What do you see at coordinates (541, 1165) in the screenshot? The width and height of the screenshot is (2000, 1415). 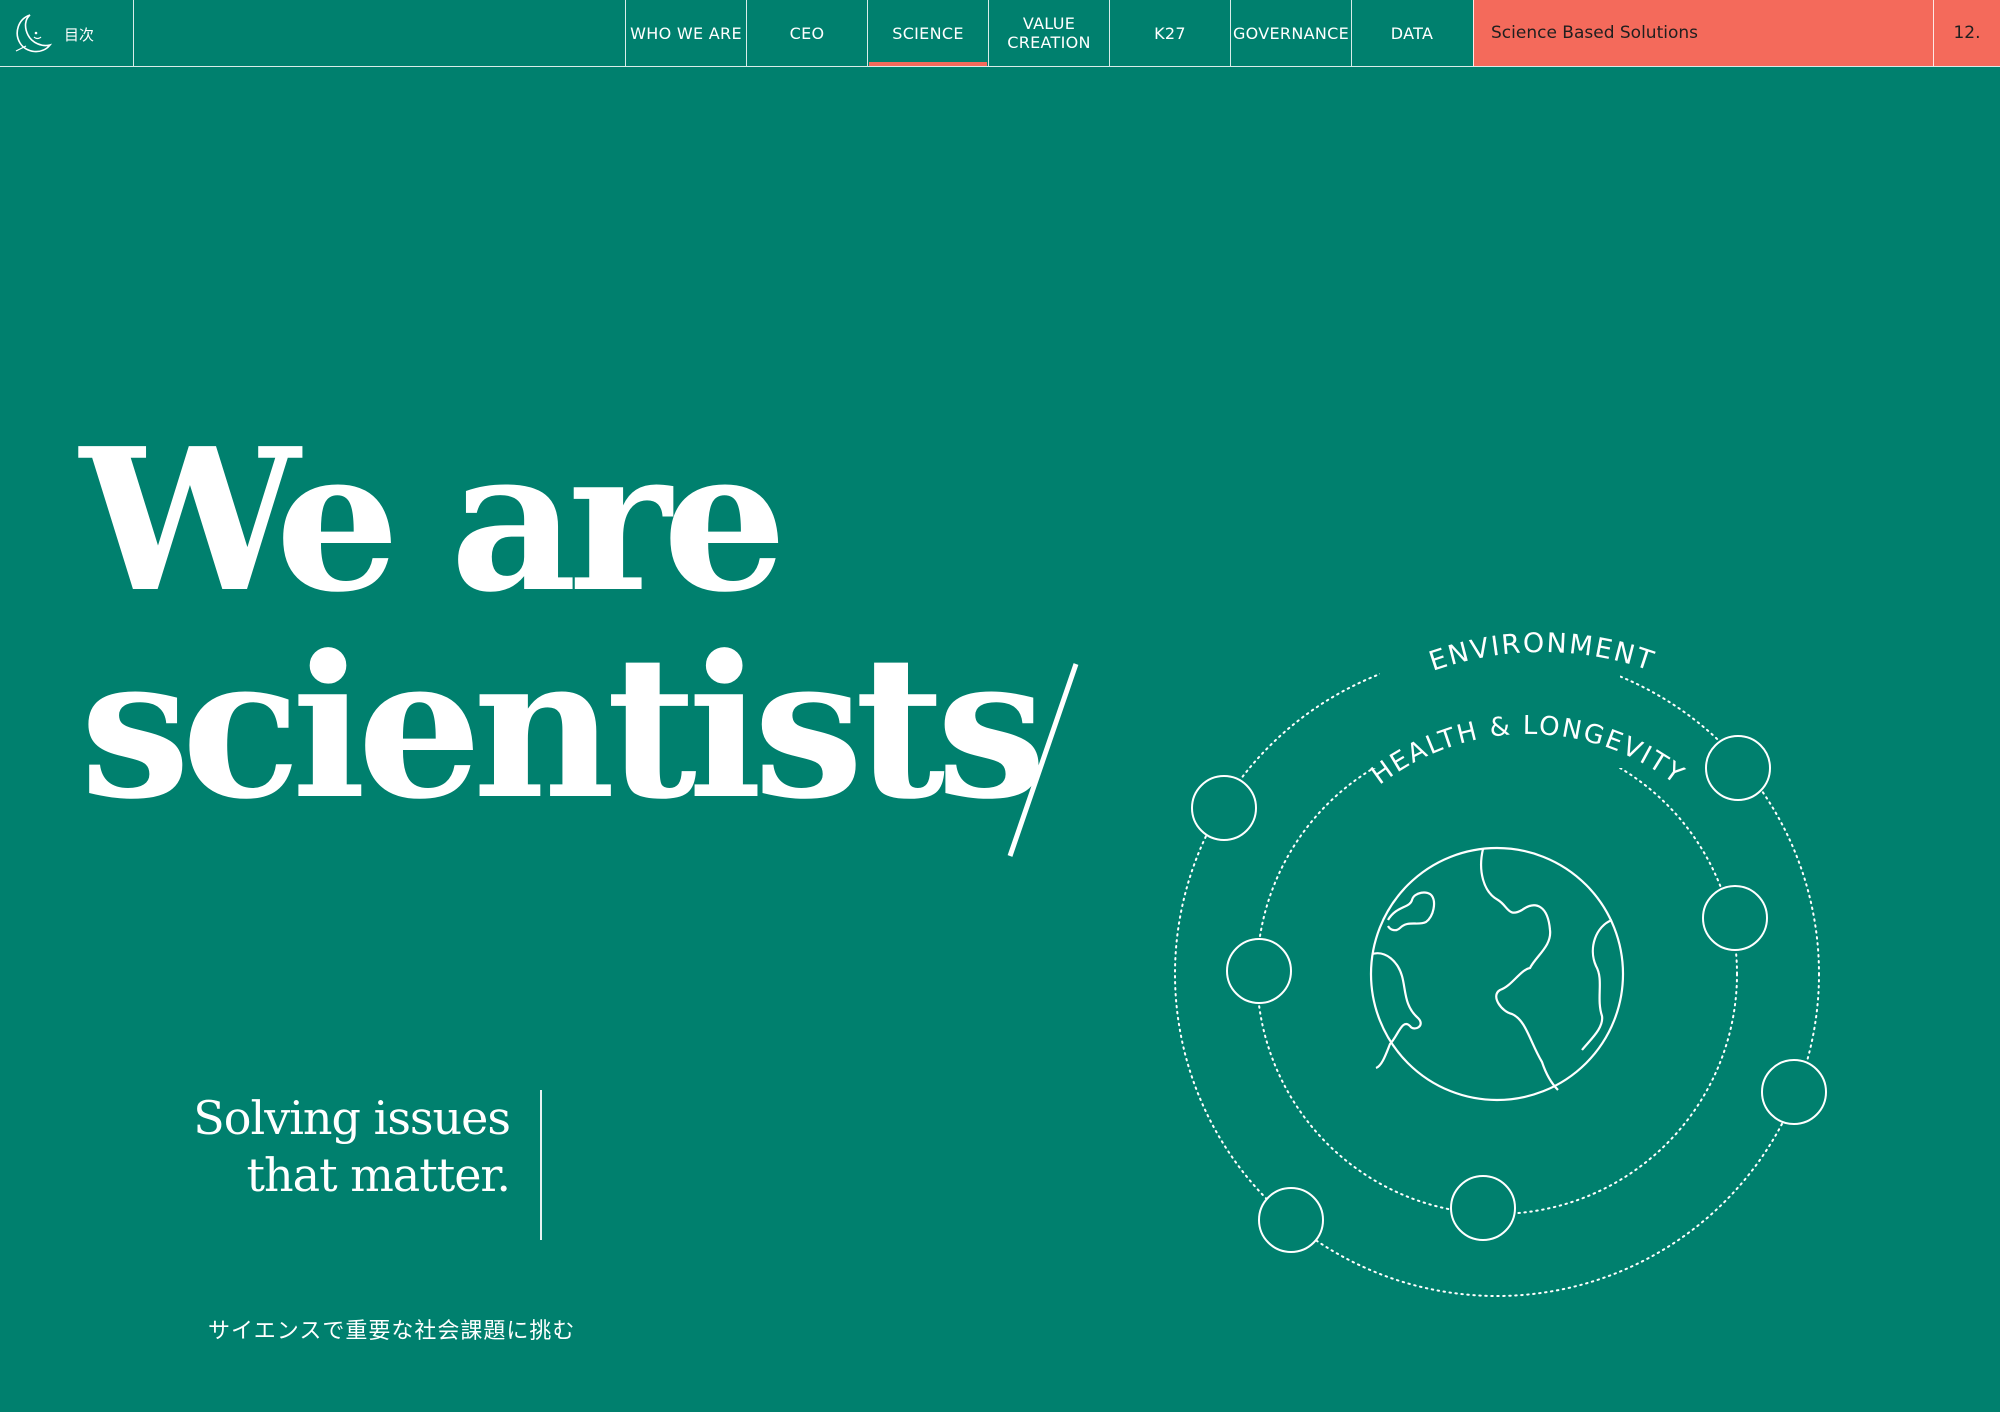 I see `vertical-divider` at bounding box center [541, 1165].